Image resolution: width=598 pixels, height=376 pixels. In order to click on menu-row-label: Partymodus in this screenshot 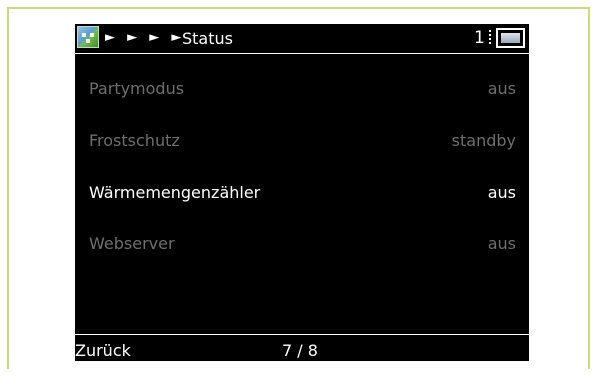, I will do `click(137, 88)`.